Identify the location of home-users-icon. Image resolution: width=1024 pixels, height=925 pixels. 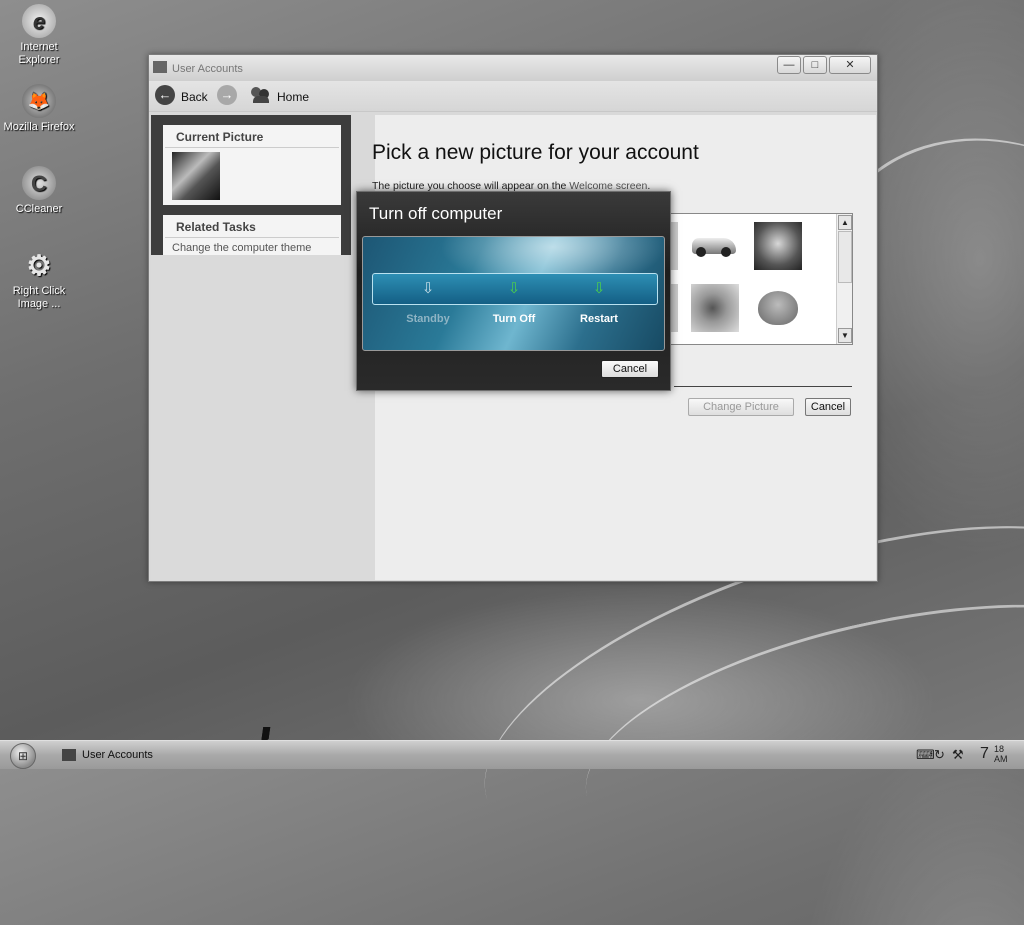
(261, 95).